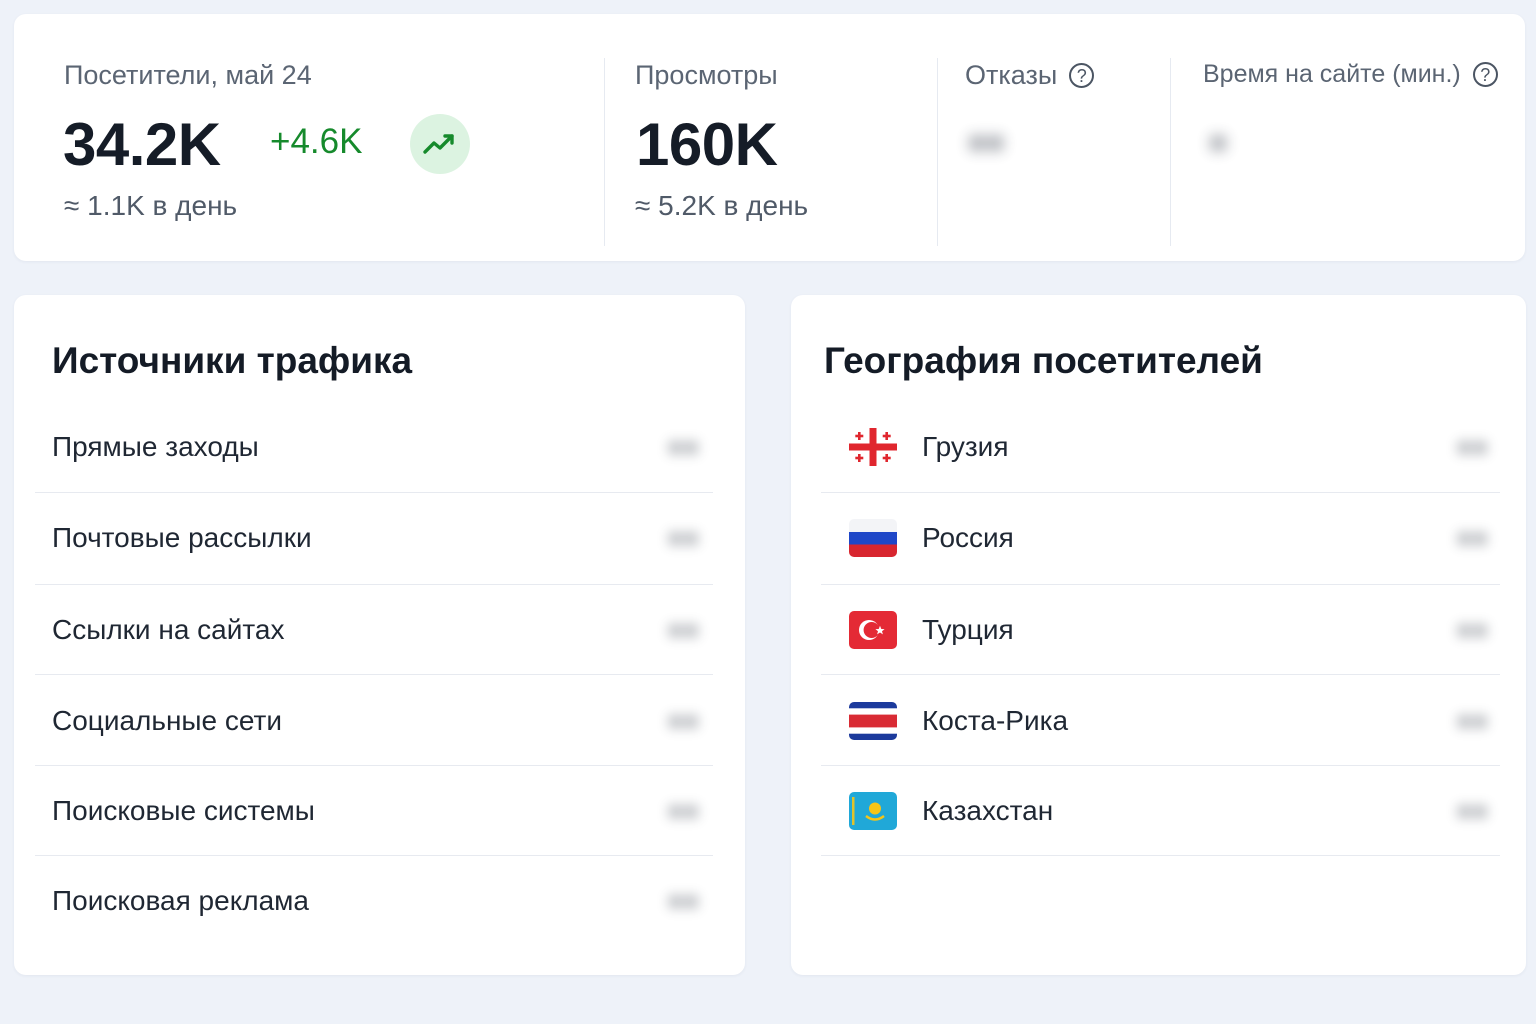 The height and width of the screenshot is (1024, 1536). Describe the element at coordinates (374, 447) in the screenshot. I see `traffic-source-row: Прямые заходы ■■` at that location.